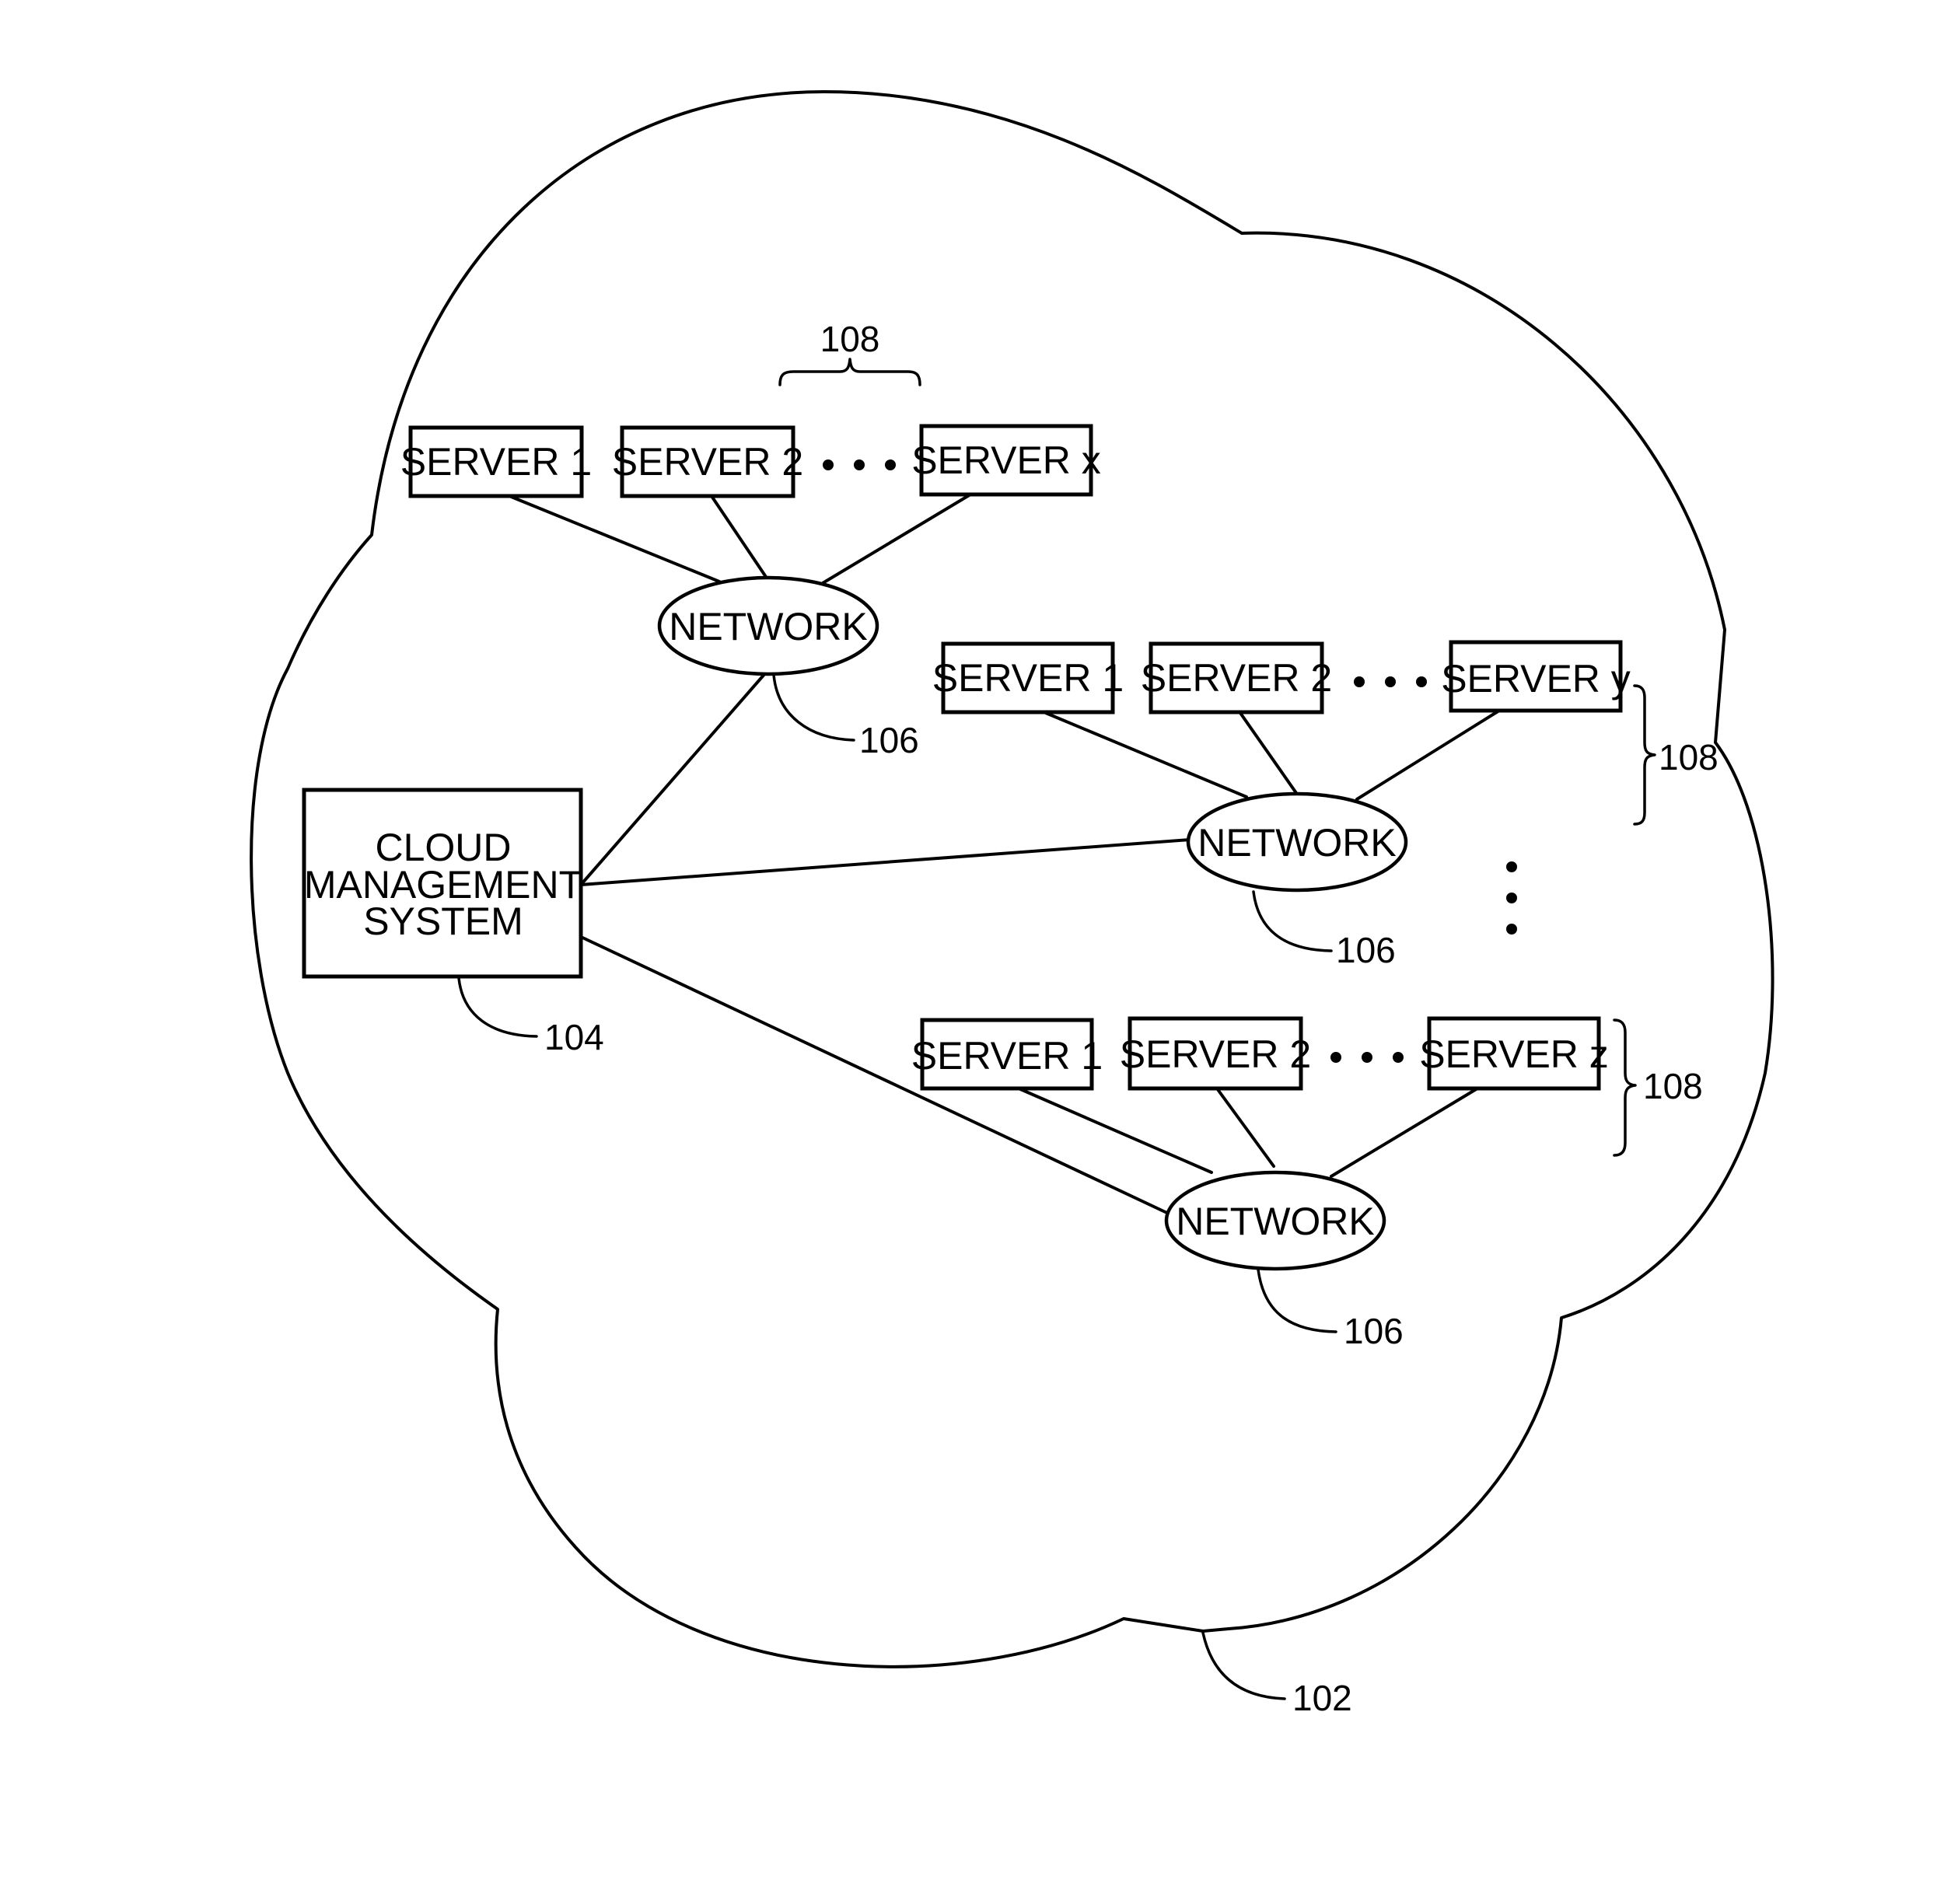  What do you see at coordinates (1512, 898) in the screenshot?
I see `ellipsis-vertical` at bounding box center [1512, 898].